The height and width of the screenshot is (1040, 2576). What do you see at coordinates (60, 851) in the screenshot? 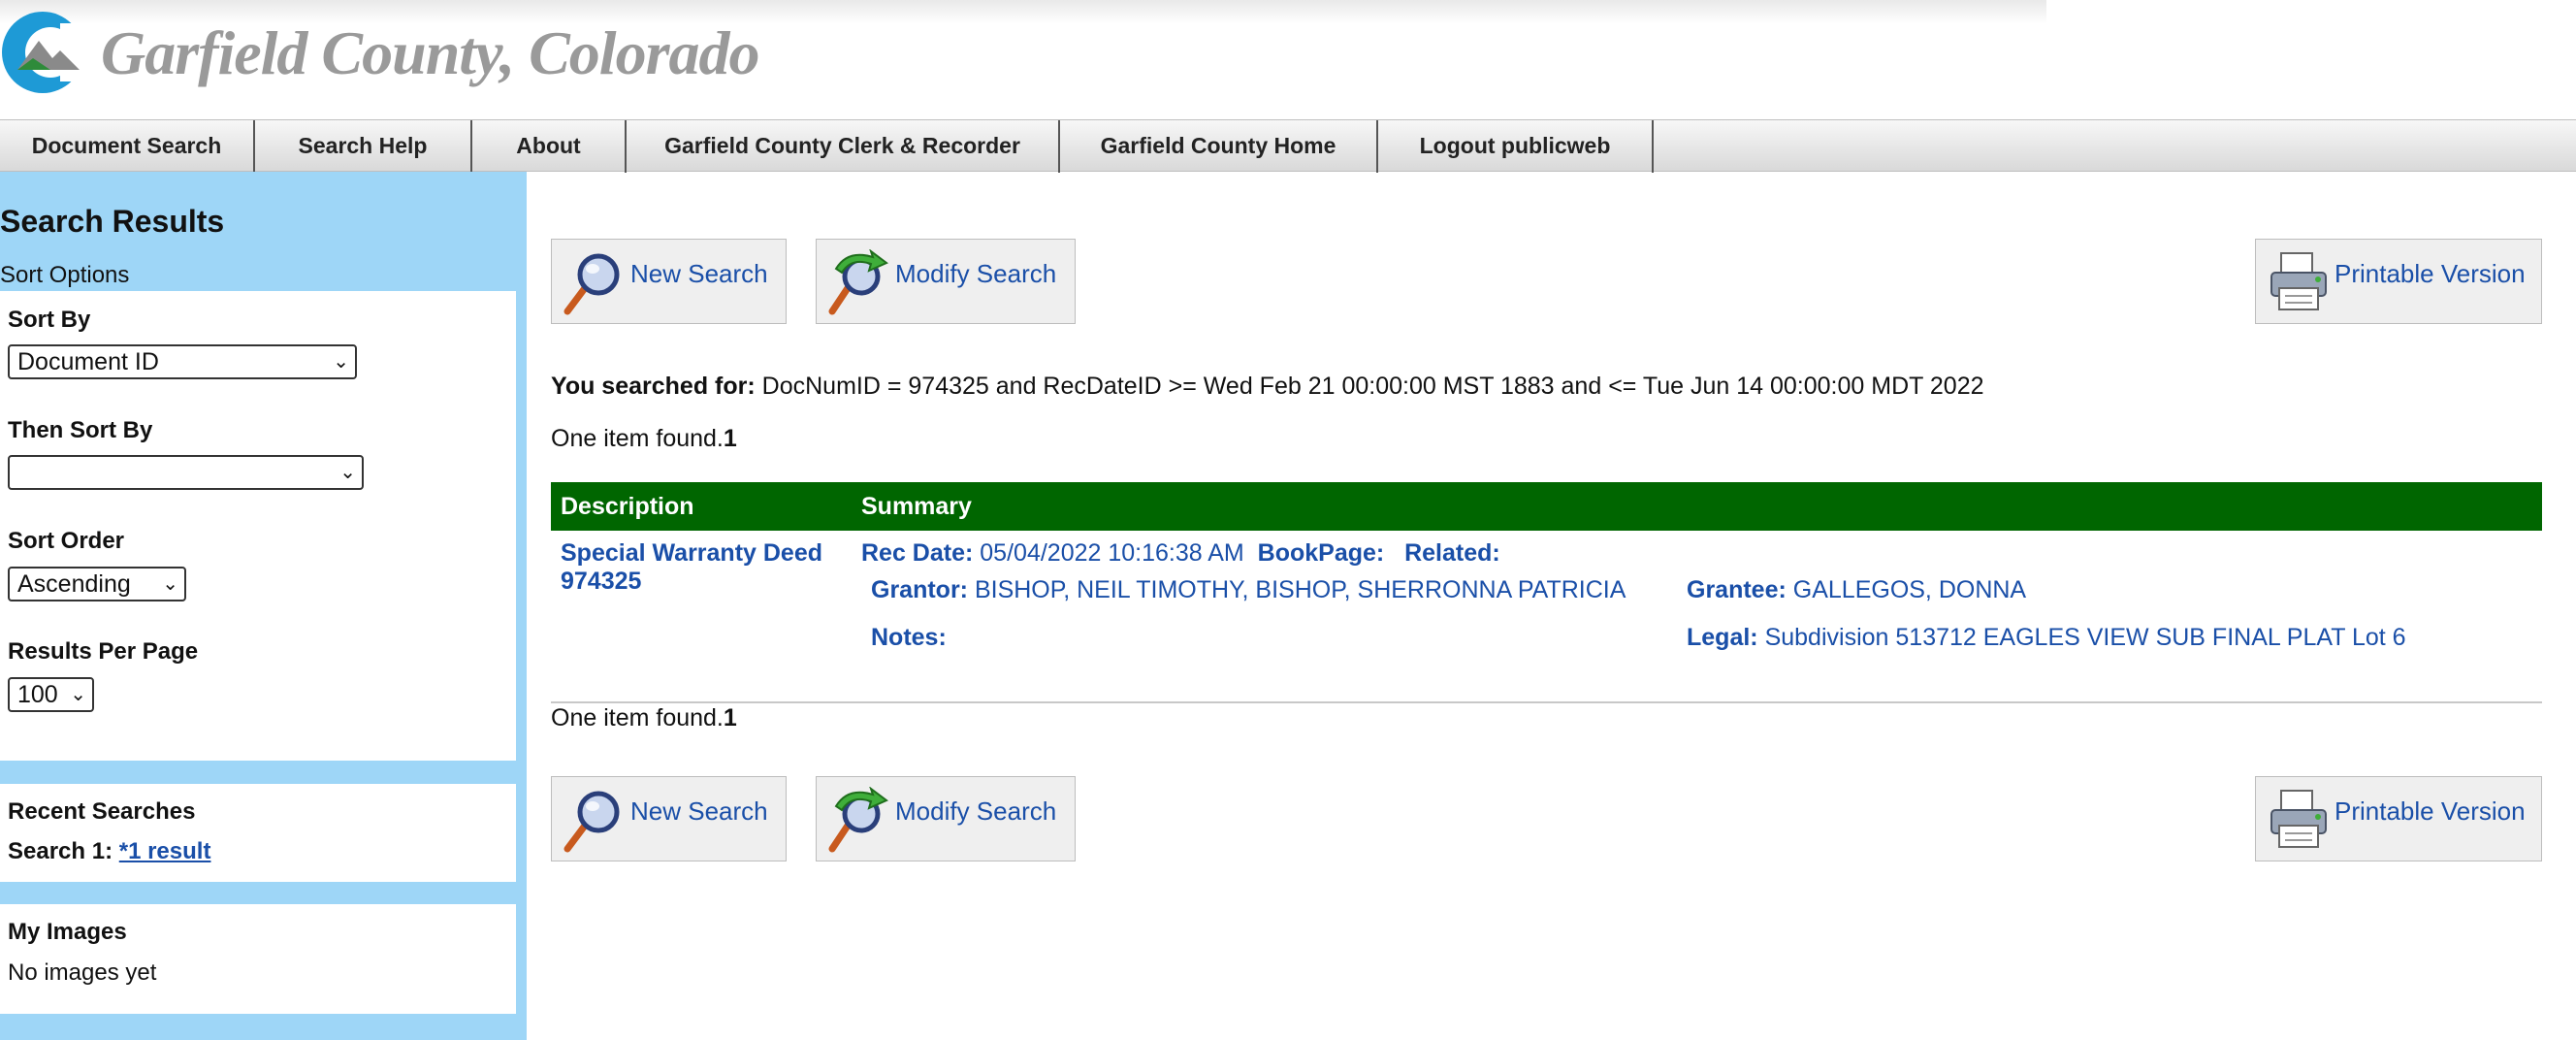
I see `recent-search-1-label: Search 1:` at bounding box center [60, 851].